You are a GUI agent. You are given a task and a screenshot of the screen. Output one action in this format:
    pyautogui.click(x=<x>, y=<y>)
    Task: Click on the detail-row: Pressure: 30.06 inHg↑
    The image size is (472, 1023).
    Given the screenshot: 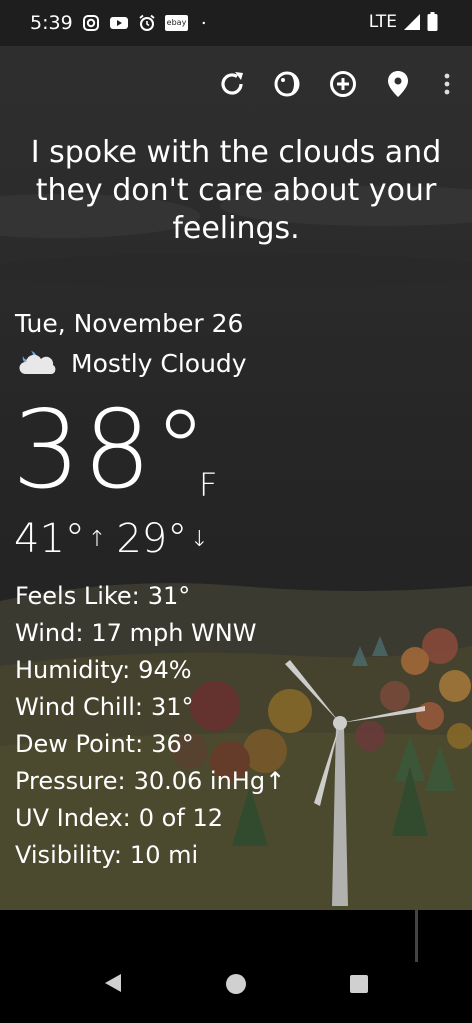 What is the action you would take?
    pyautogui.click(x=150, y=781)
    